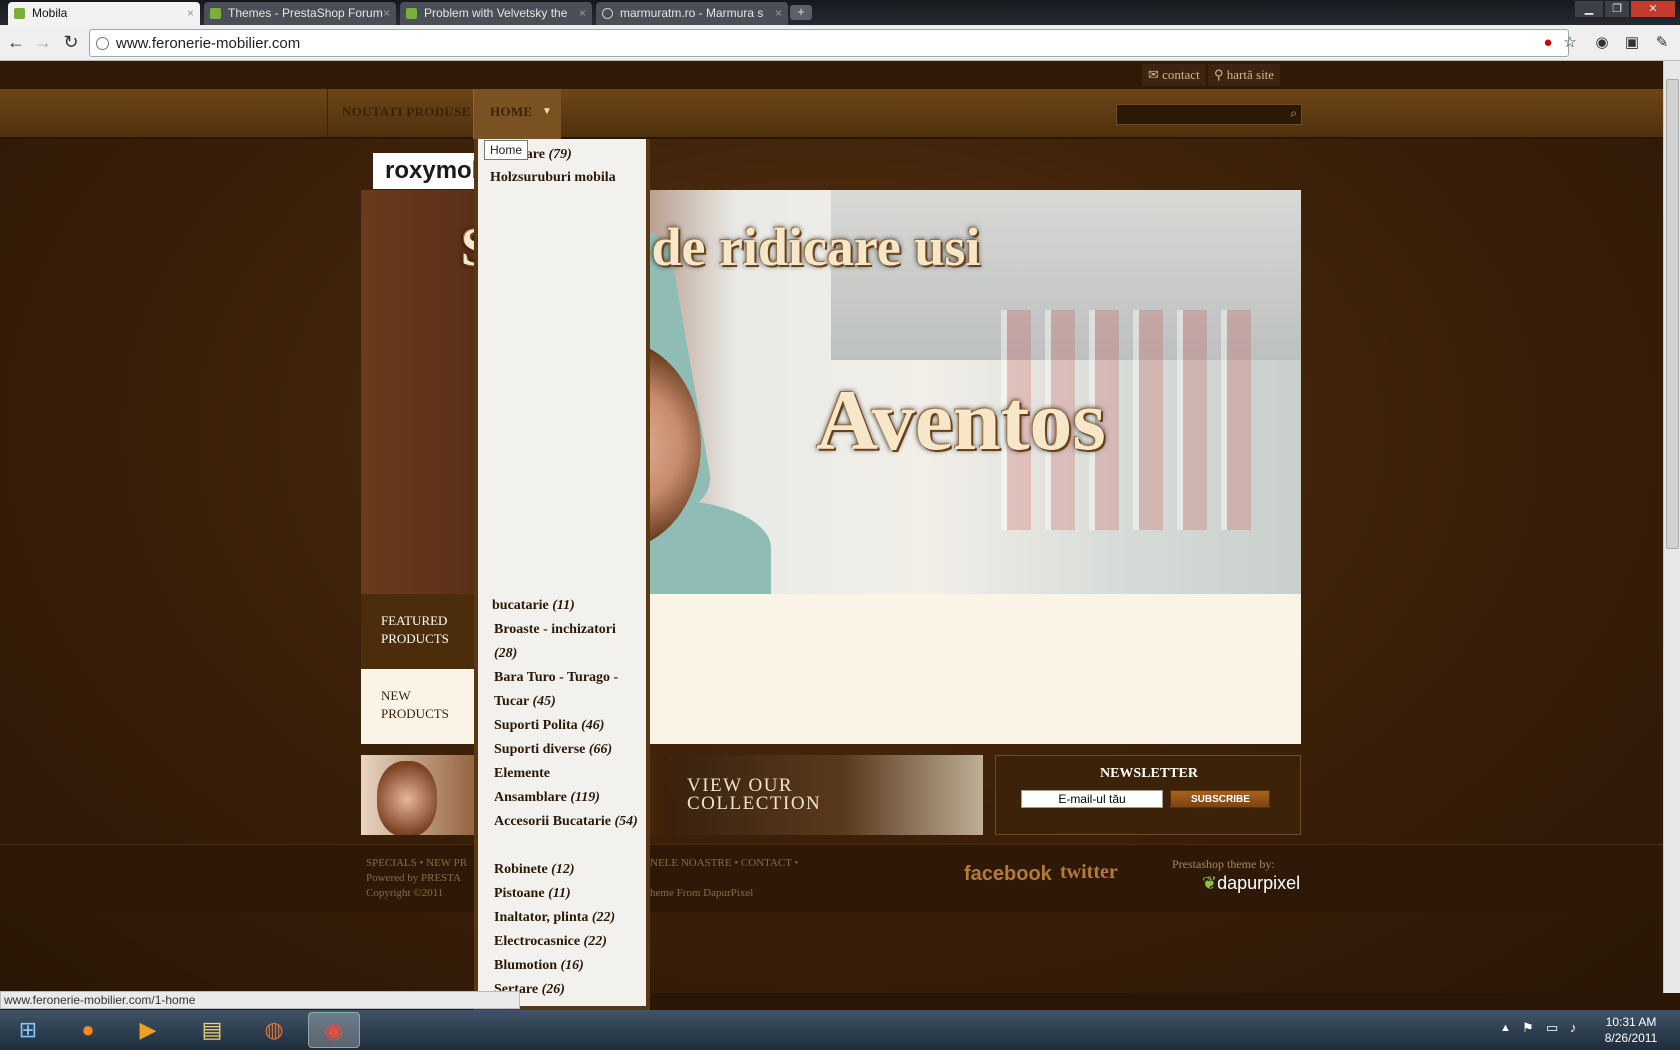 Image resolution: width=1680 pixels, height=1050 pixels. Describe the element at coordinates (1149, 773) in the screenshot. I see `newsletter-title: NEWSLETTER` at that location.